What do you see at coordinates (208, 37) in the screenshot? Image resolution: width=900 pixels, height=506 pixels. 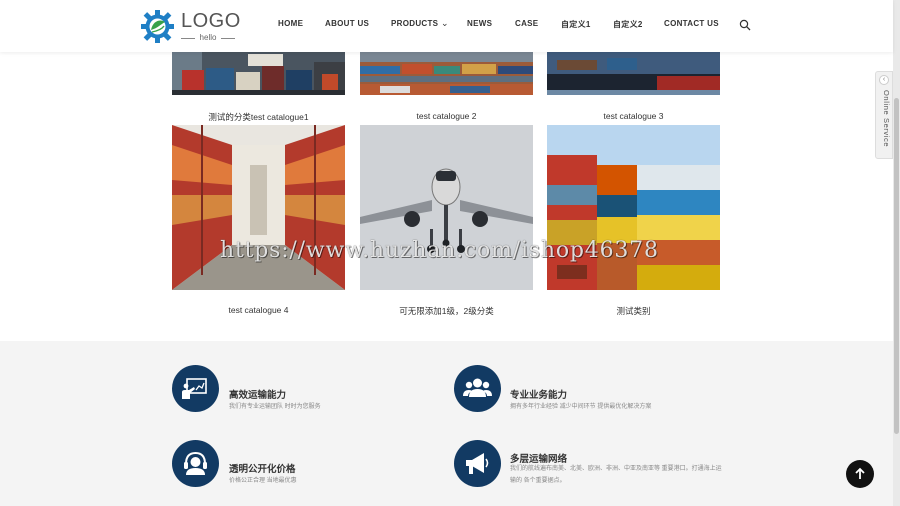 I see `logo-tagline: hello` at bounding box center [208, 37].